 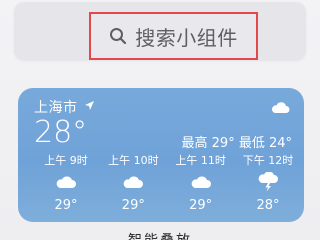 I want to click on hour-time: 上午 11时, so click(x=200, y=160).